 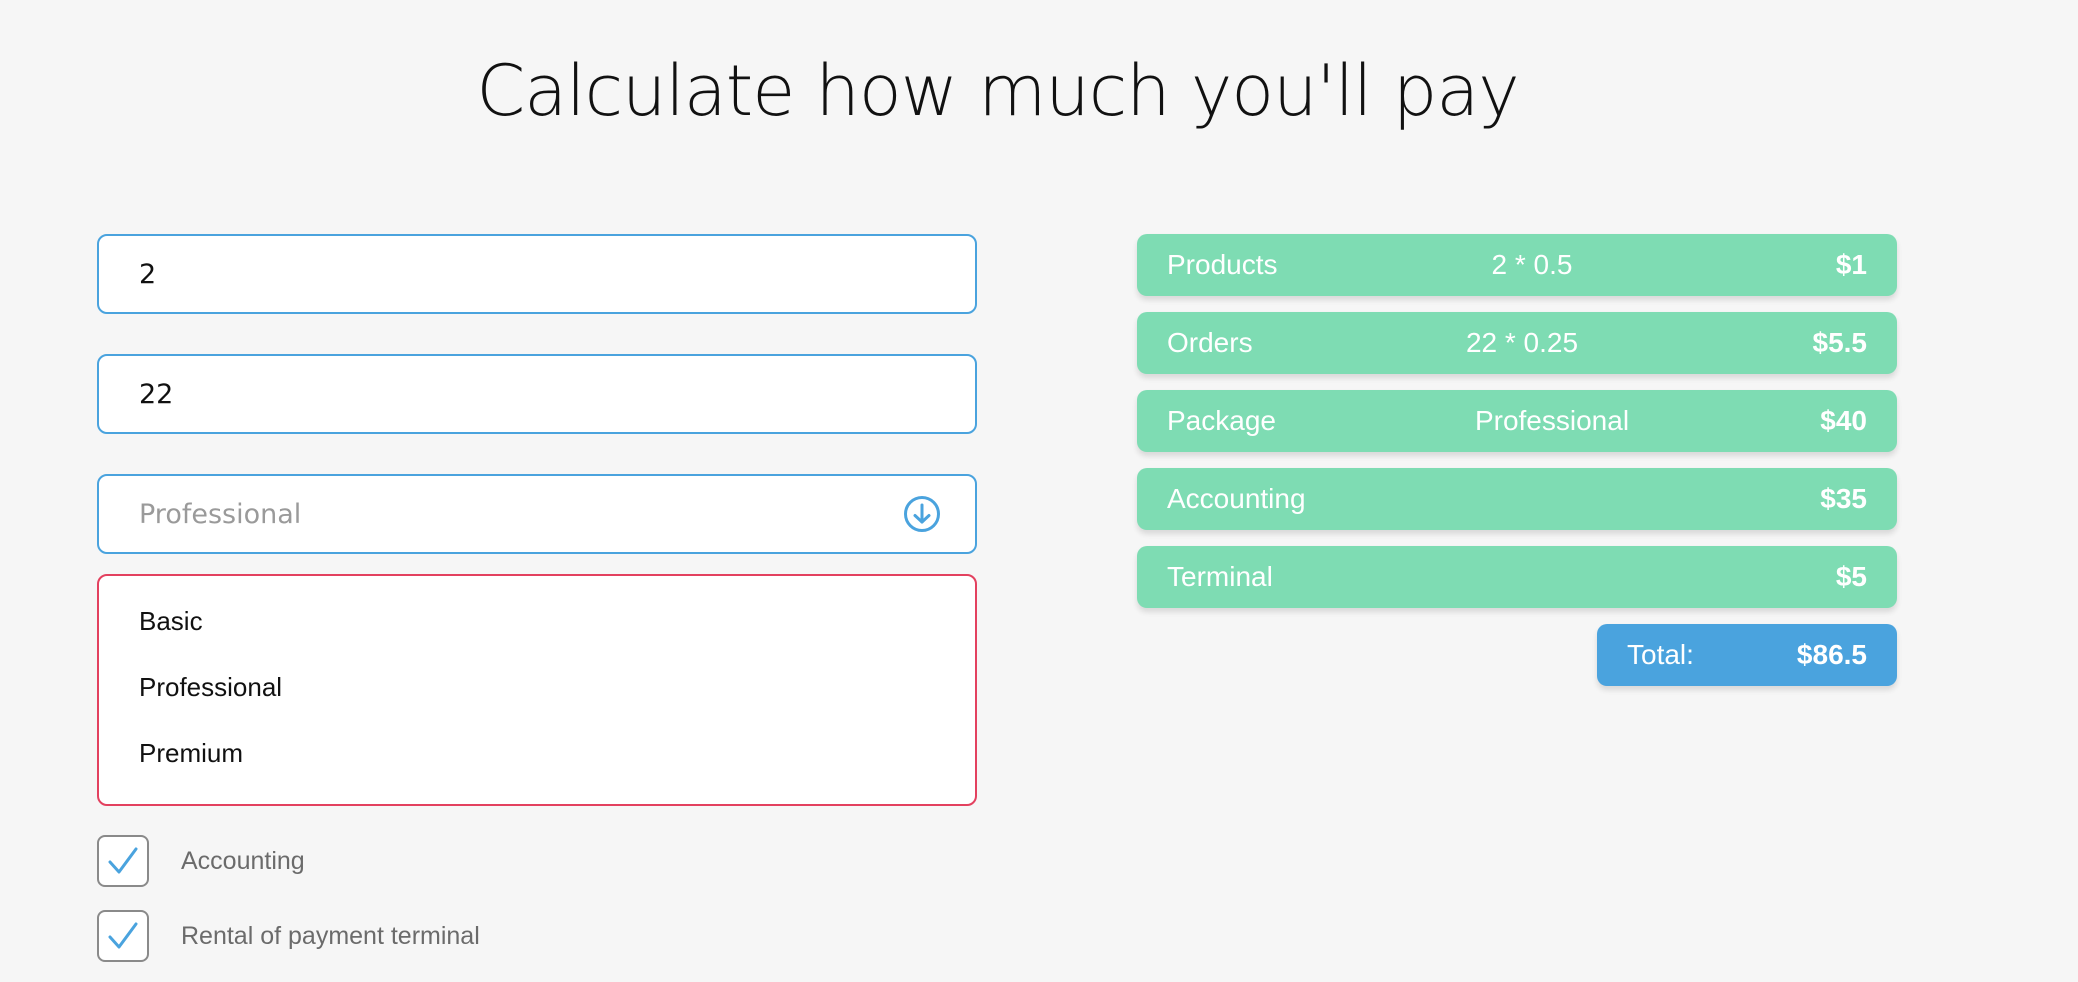 I want to click on summary-row-accounting: Accounting $35, so click(x=1517, y=499).